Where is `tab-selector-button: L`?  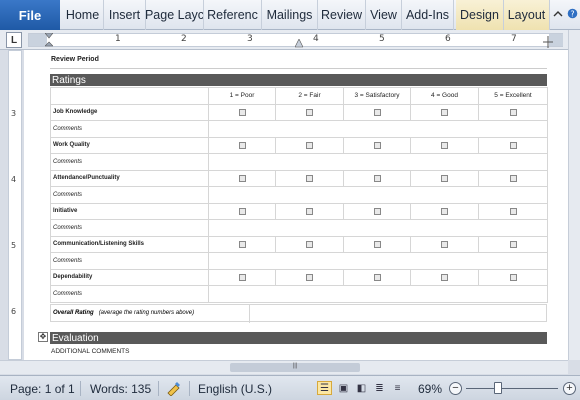
tab-selector-button: L is located at coordinates (14, 40).